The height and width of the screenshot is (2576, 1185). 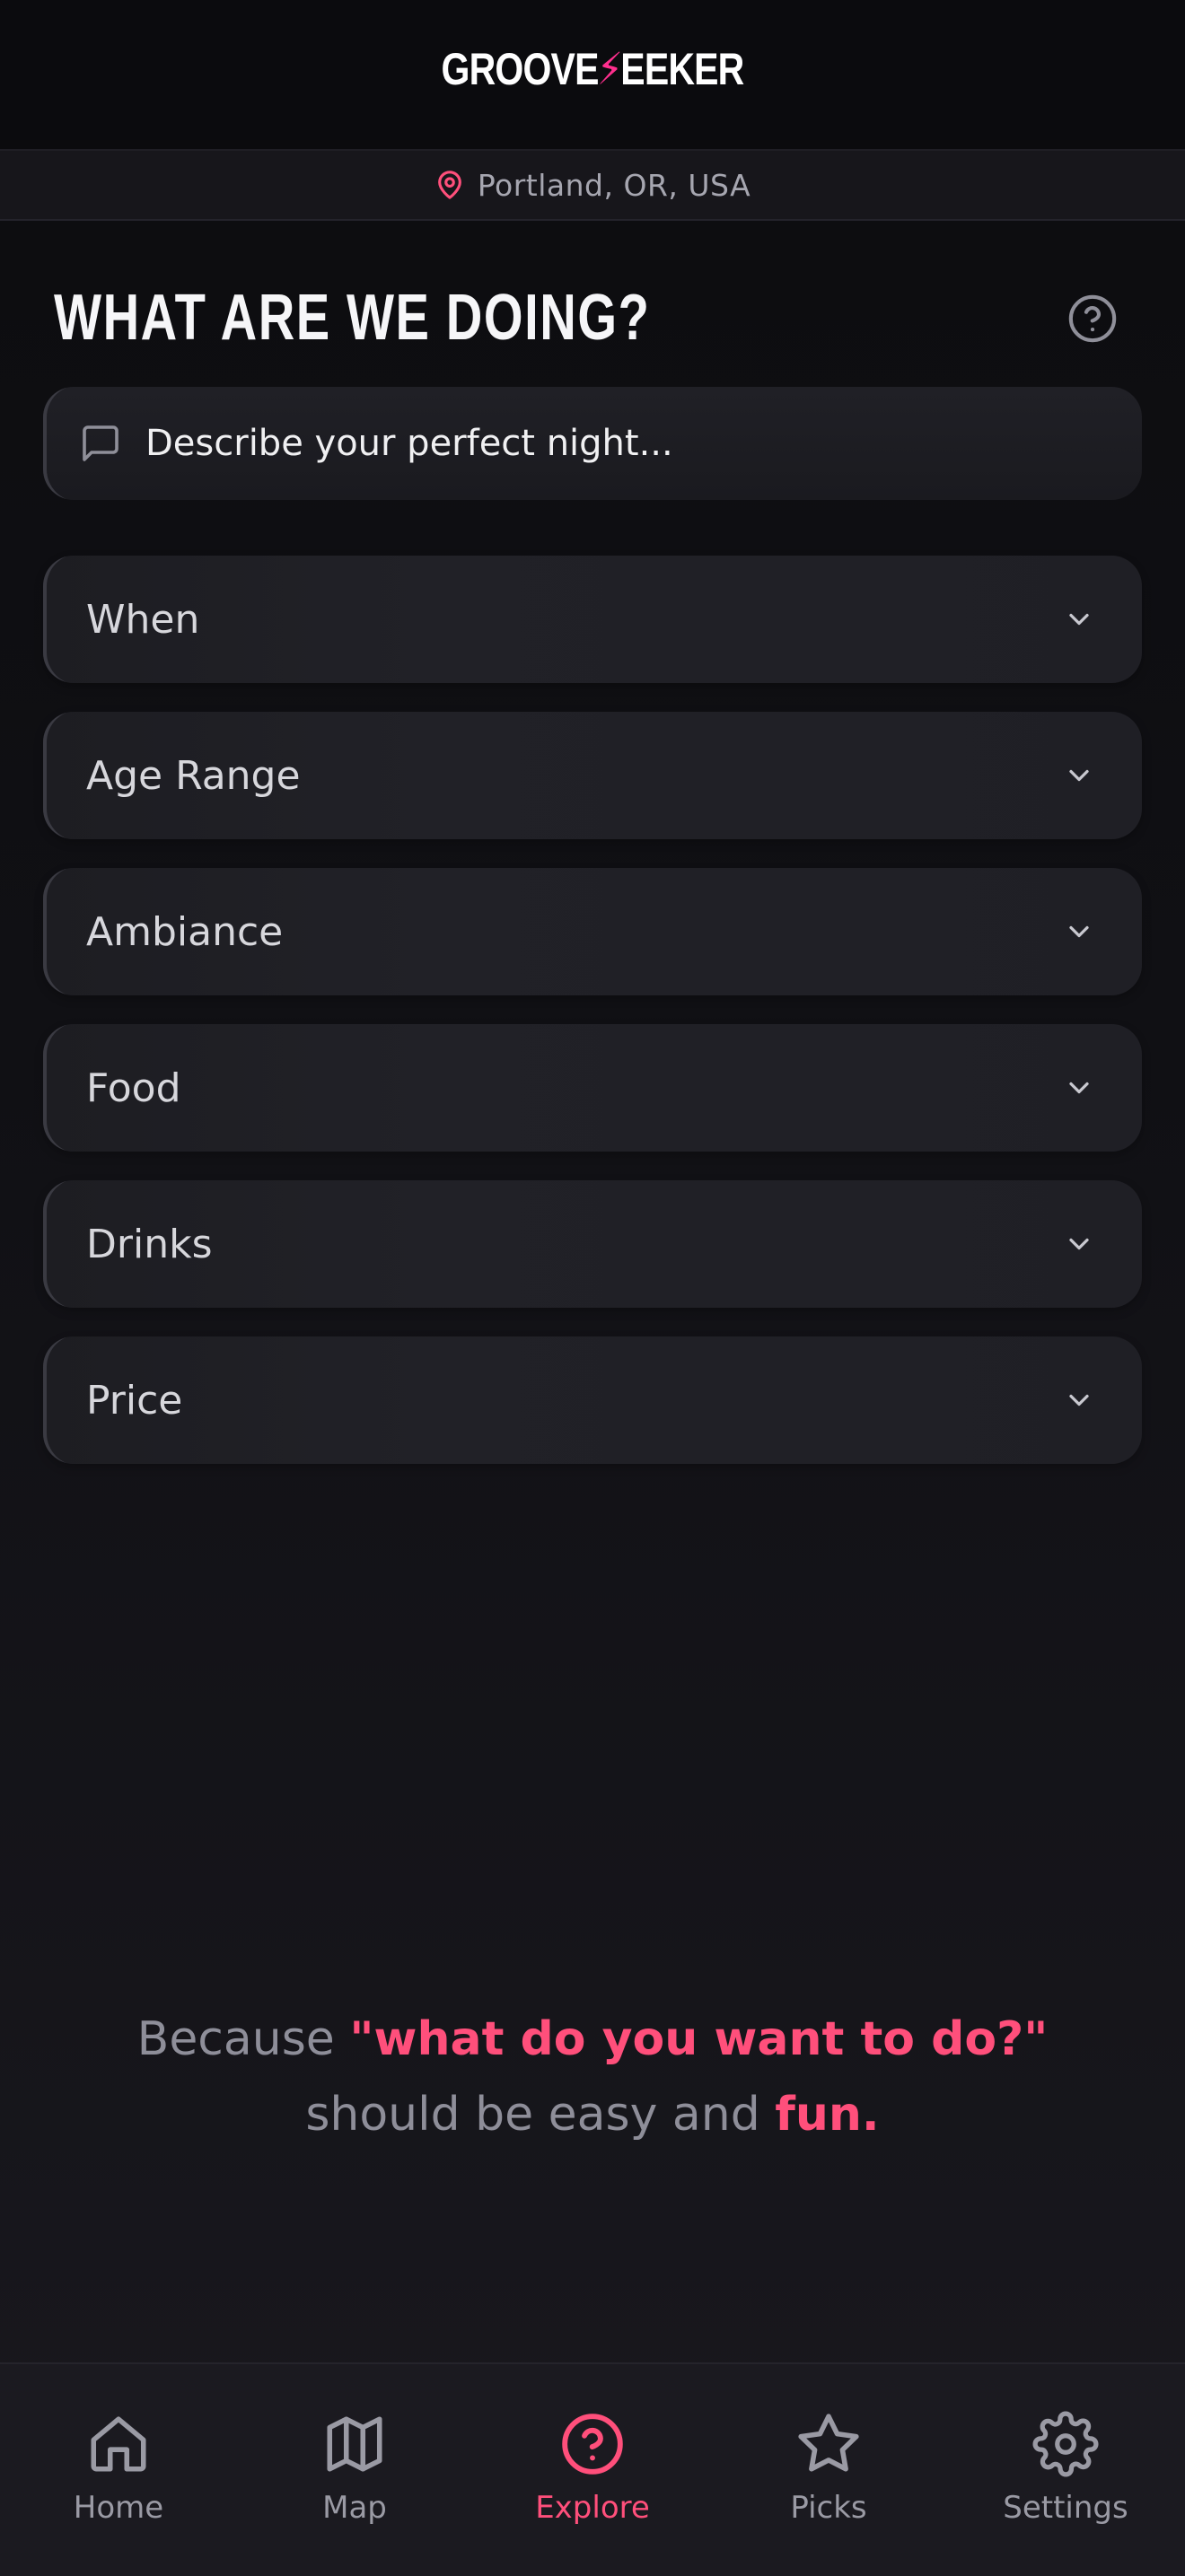 I want to click on nav-item-explore: Explore, so click(x=592, y=2468).